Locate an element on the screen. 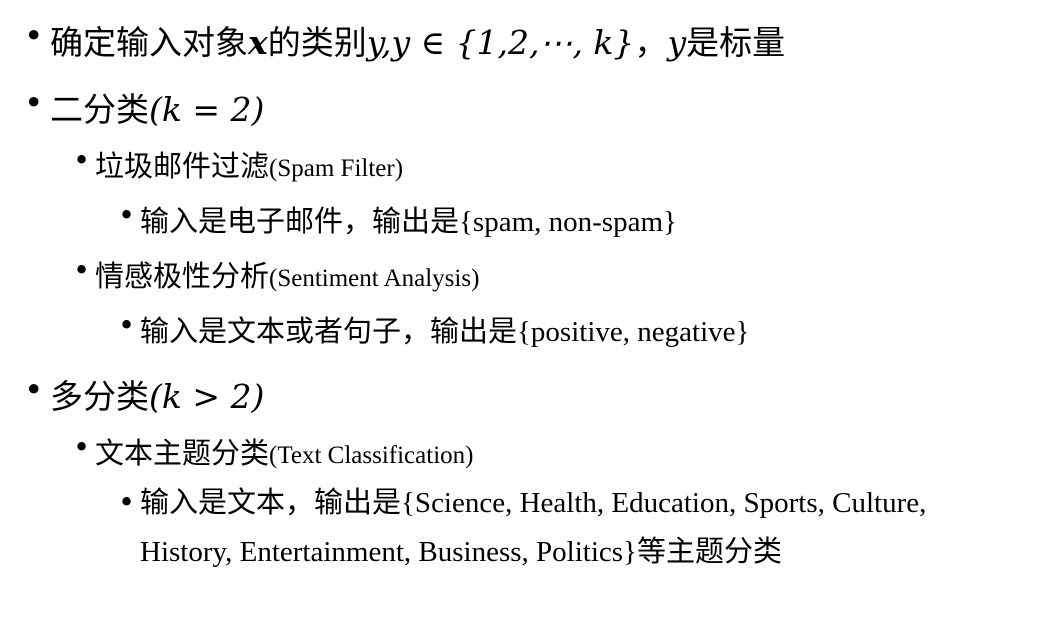 The width and height of the screenshot is (1055, 633). sentiment-label-set: {positive, negative} is located at coordinates (633, 332).